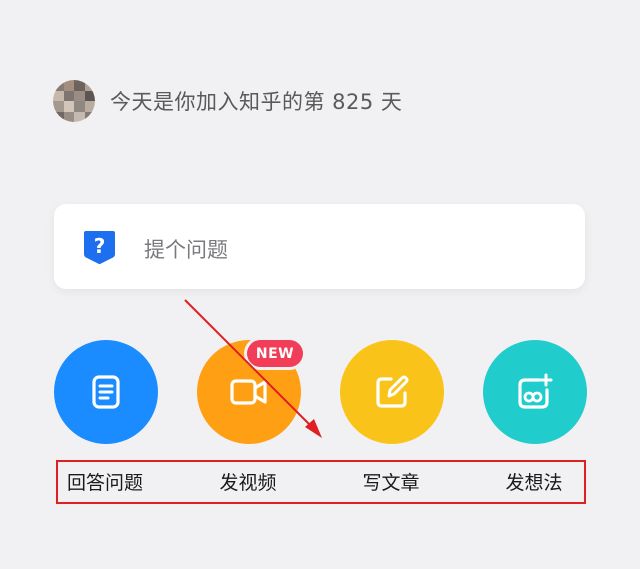 Image resolution: width=640 pixels, height=569 pixels. I want to click on answer-question-button, so click(106, 392).